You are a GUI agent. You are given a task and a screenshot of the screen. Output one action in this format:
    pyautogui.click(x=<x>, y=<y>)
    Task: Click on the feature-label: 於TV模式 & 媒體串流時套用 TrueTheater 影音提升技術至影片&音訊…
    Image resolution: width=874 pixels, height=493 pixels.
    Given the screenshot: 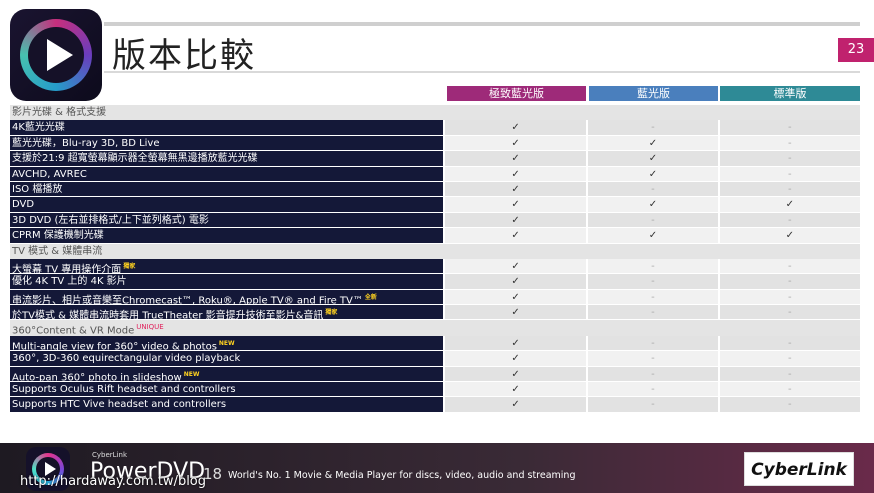 What is the action you would take?
    pyautogui.click(x=226, y=313)
    